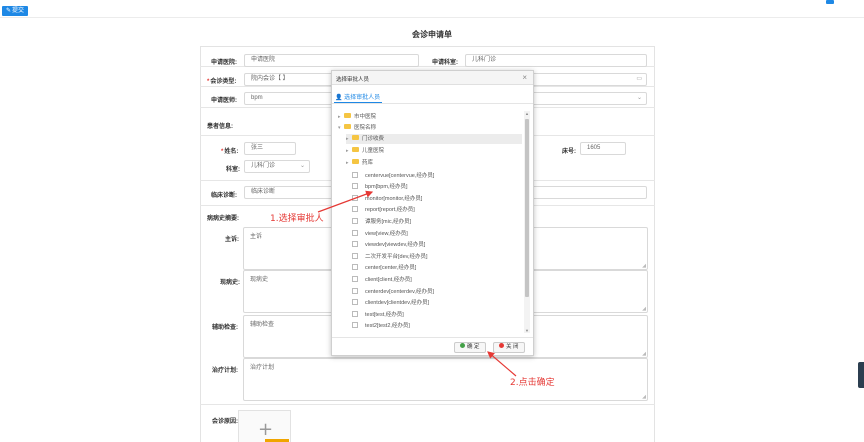  I want to click on annotation-arrows, so click(417, 283).